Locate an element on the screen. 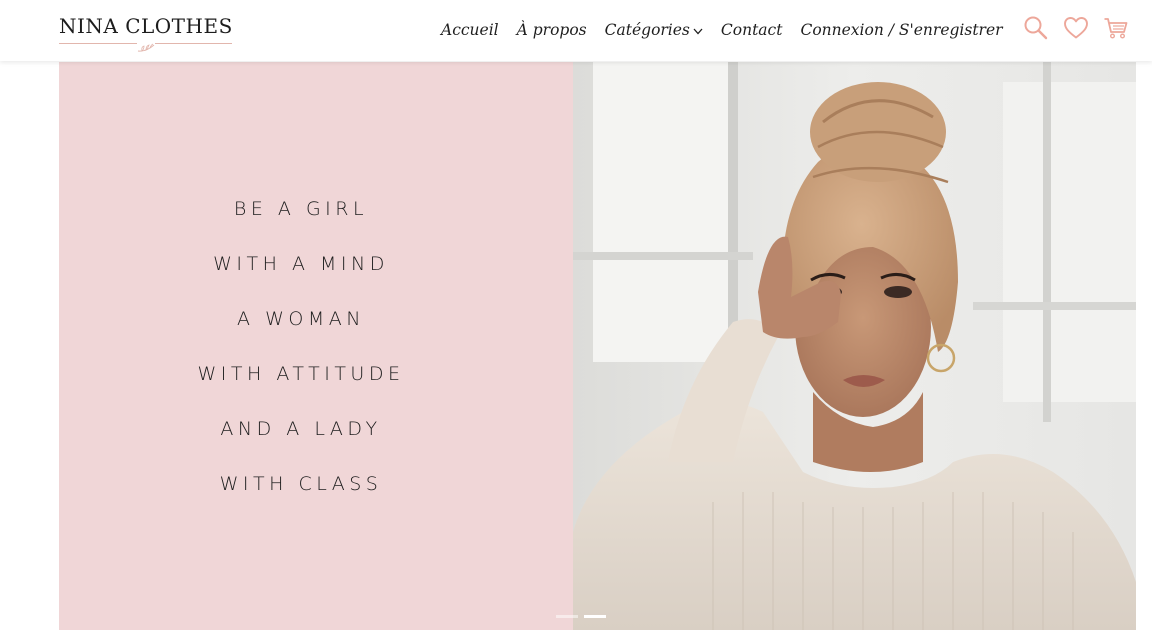 This screenshot has width=1152, height=637. chevron-down-icon is located at coordinates (698, 30).